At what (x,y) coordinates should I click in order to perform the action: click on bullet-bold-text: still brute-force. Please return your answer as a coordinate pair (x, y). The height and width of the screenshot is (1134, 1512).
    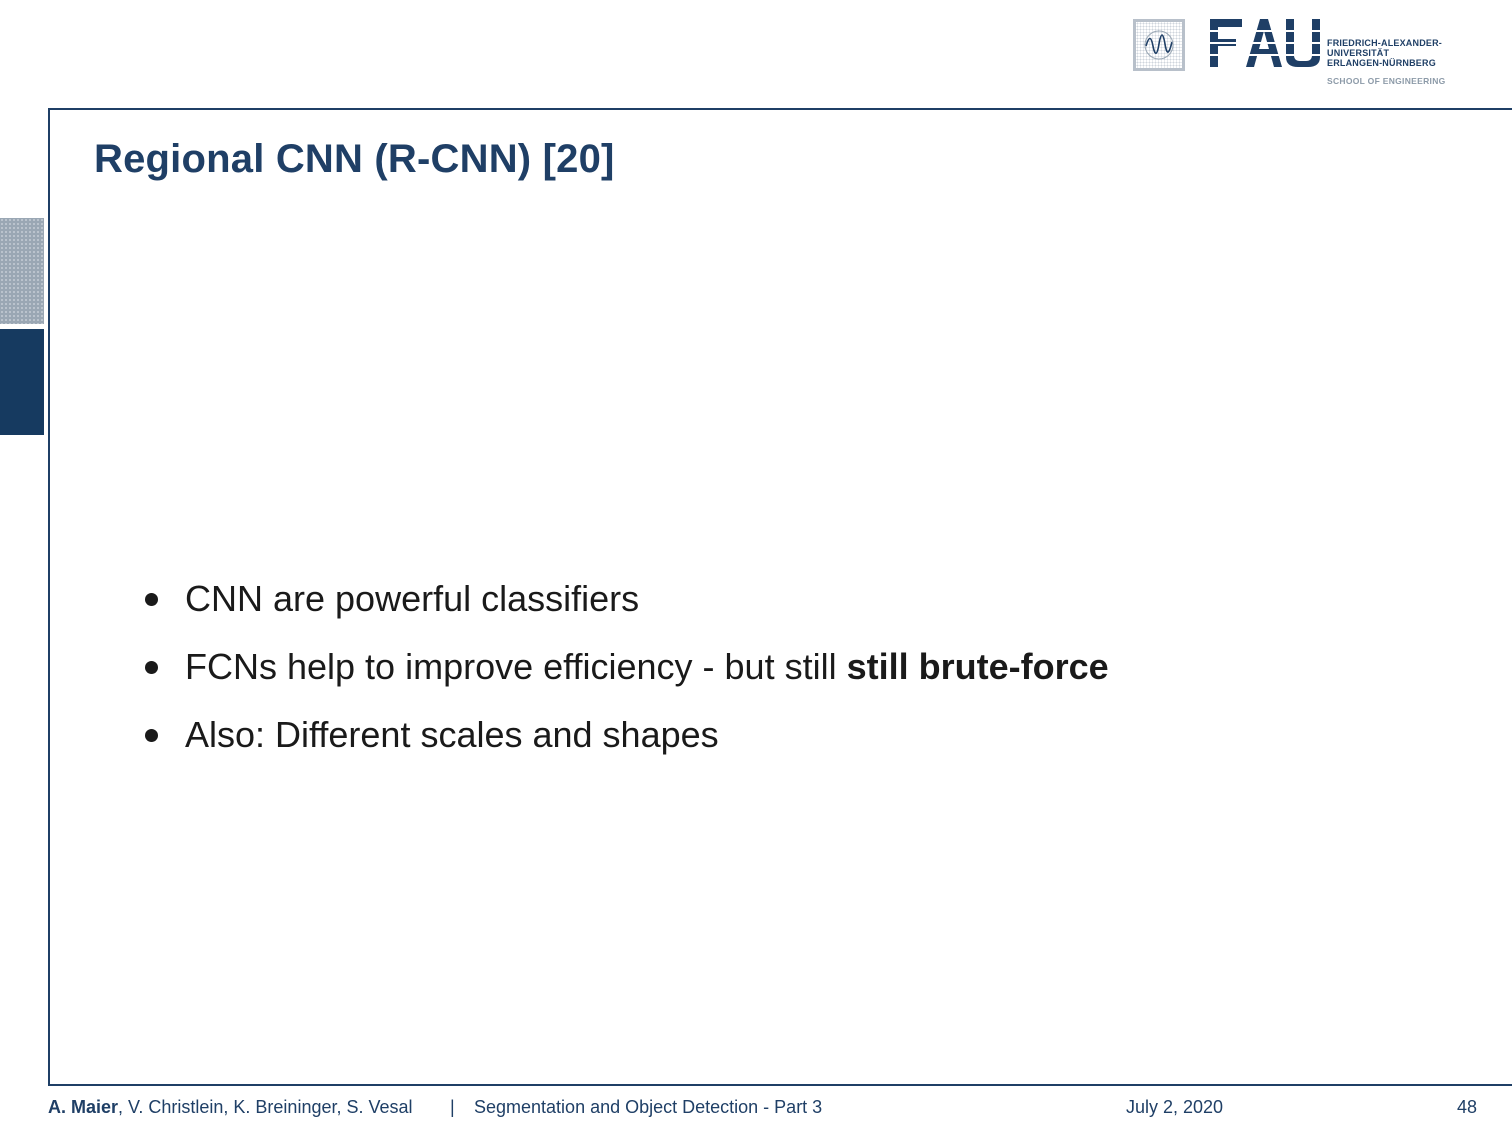
    Looking at the image, I should click on (977, 666).